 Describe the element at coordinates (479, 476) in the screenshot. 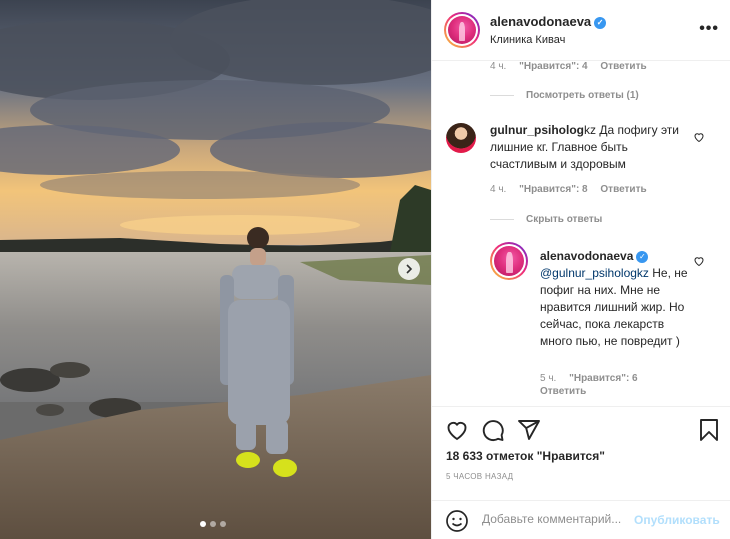

I see `post-timestamp: 5 ЧАСОВ НАЗАД` at that location.